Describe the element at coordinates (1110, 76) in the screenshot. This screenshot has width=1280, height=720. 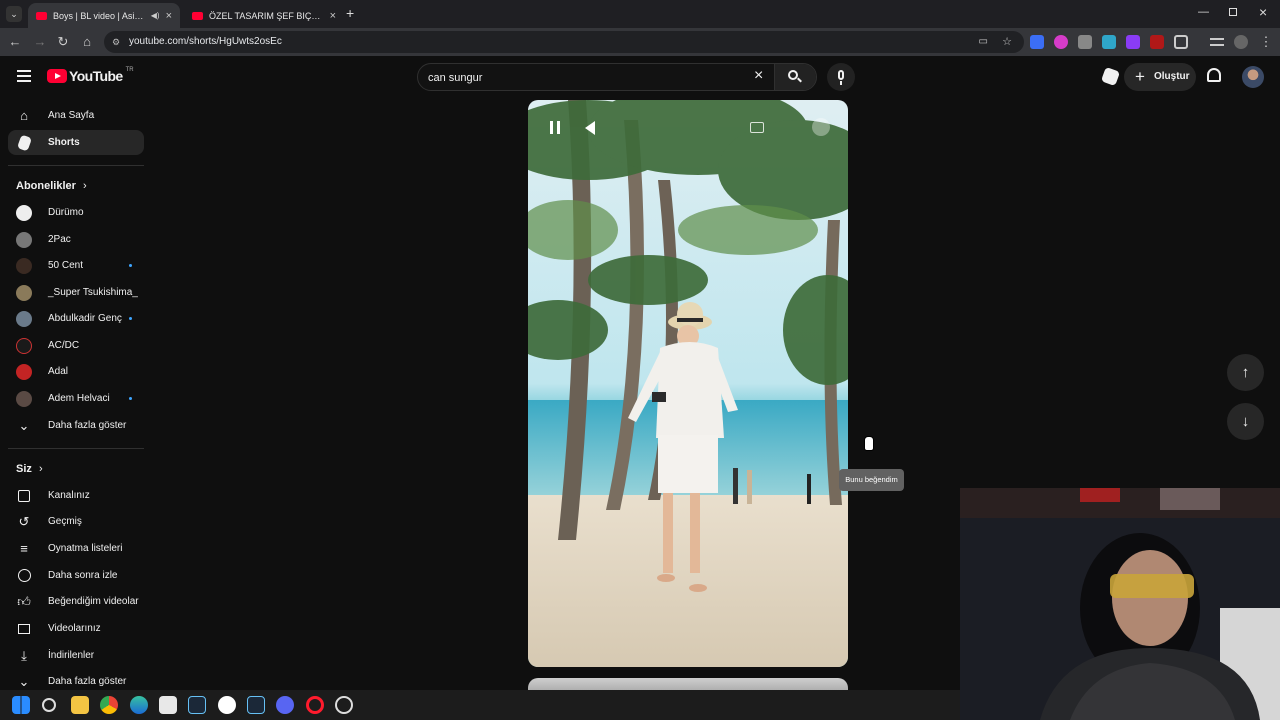
I see `shorts-create-icon` at that location.